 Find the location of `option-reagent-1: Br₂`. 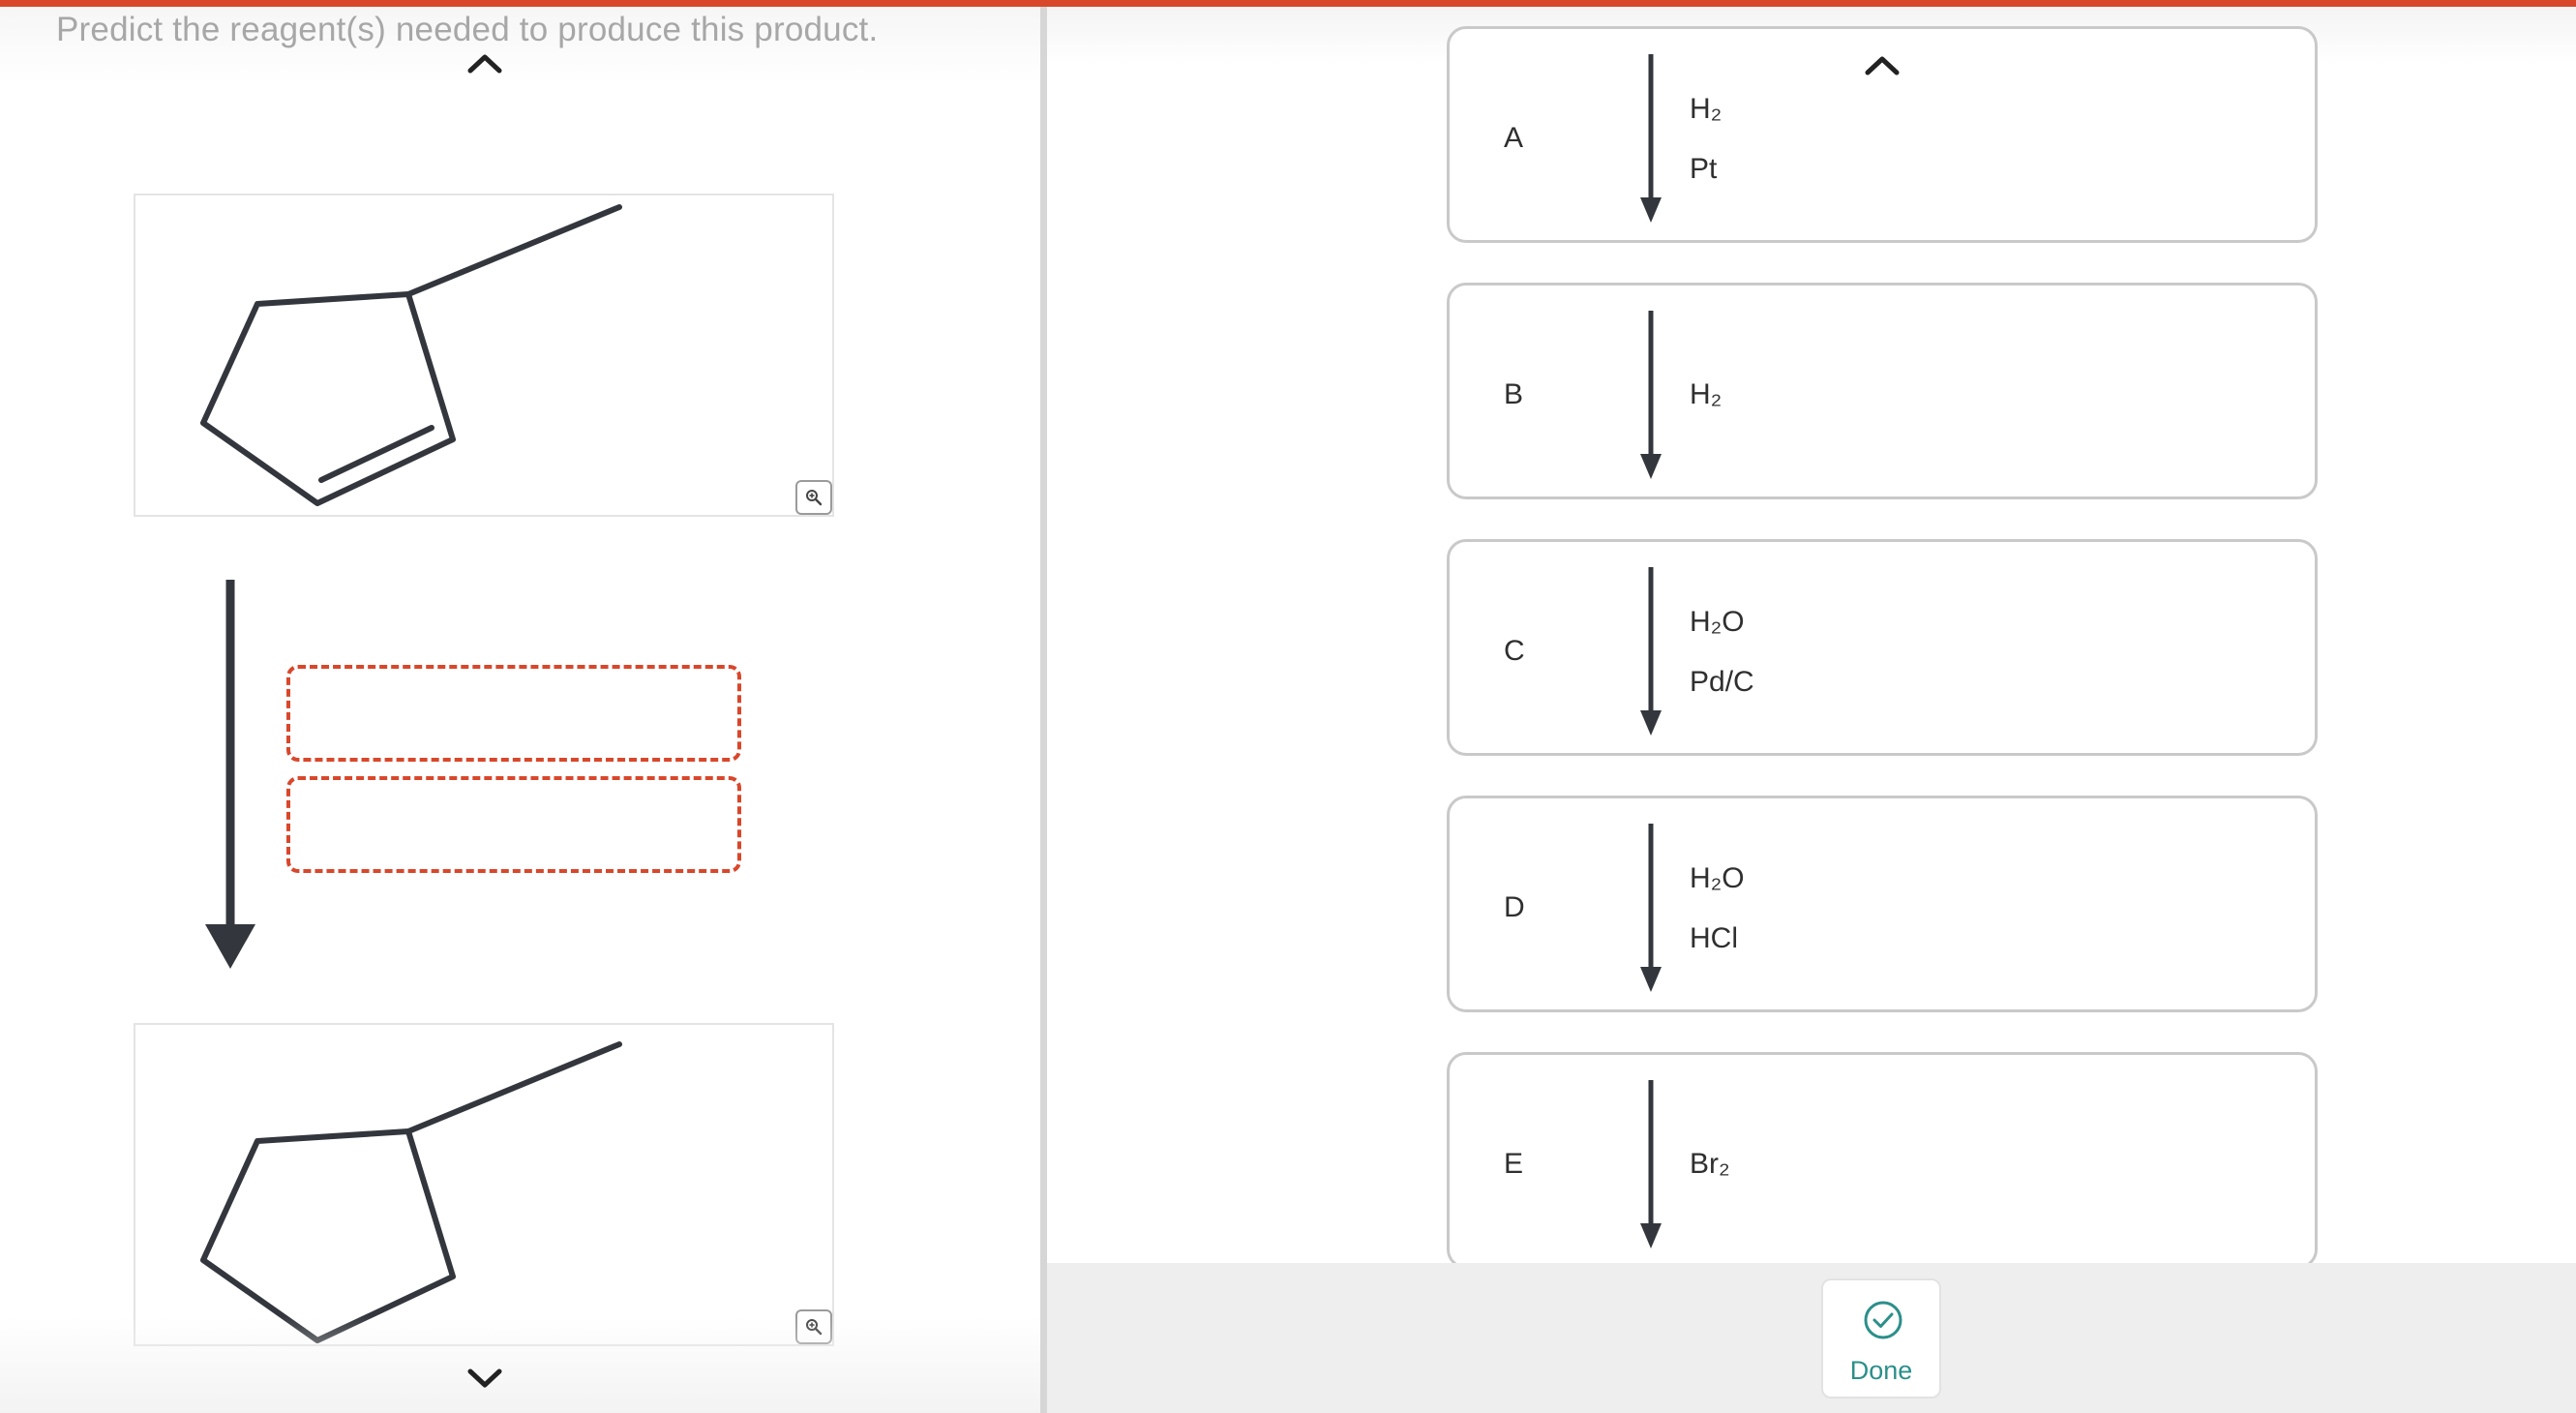

option-reagent-1: Br₂ is located at coordinates (1710, 1164).